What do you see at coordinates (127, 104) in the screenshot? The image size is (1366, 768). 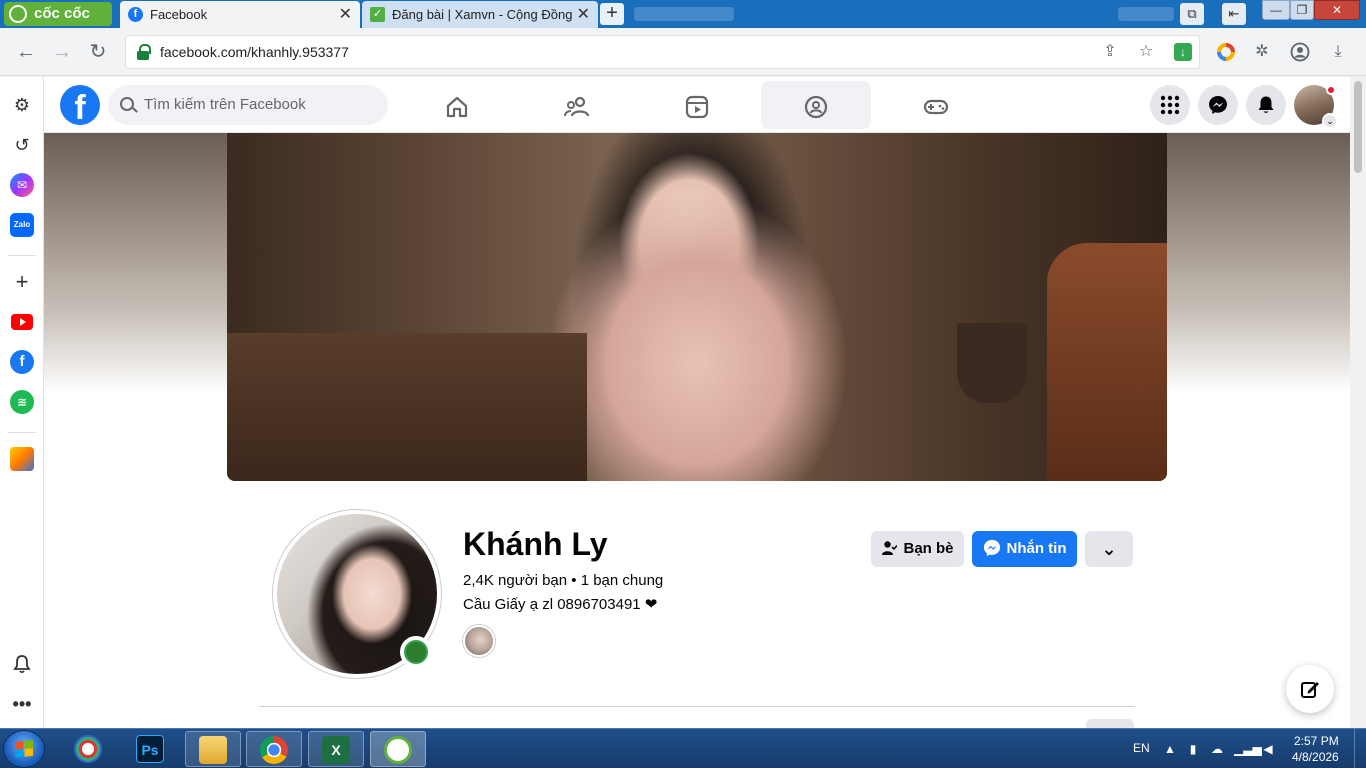 I see `search-icon` at bounding box center [127, 104].